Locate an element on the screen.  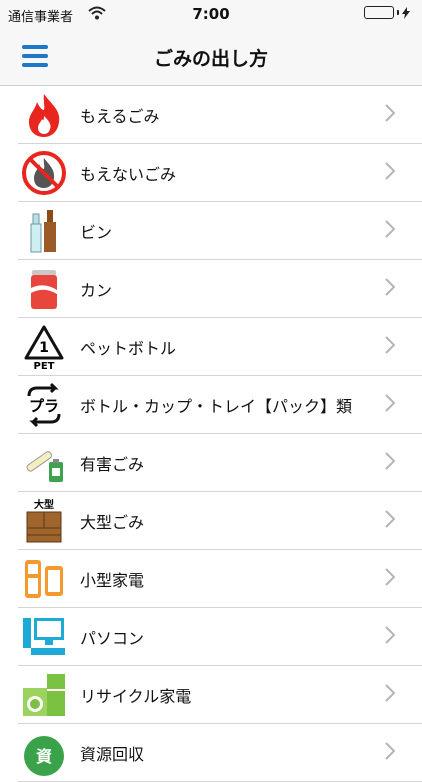
pet-recycle-icon: 1 PET is located at coordinates (44, 347).